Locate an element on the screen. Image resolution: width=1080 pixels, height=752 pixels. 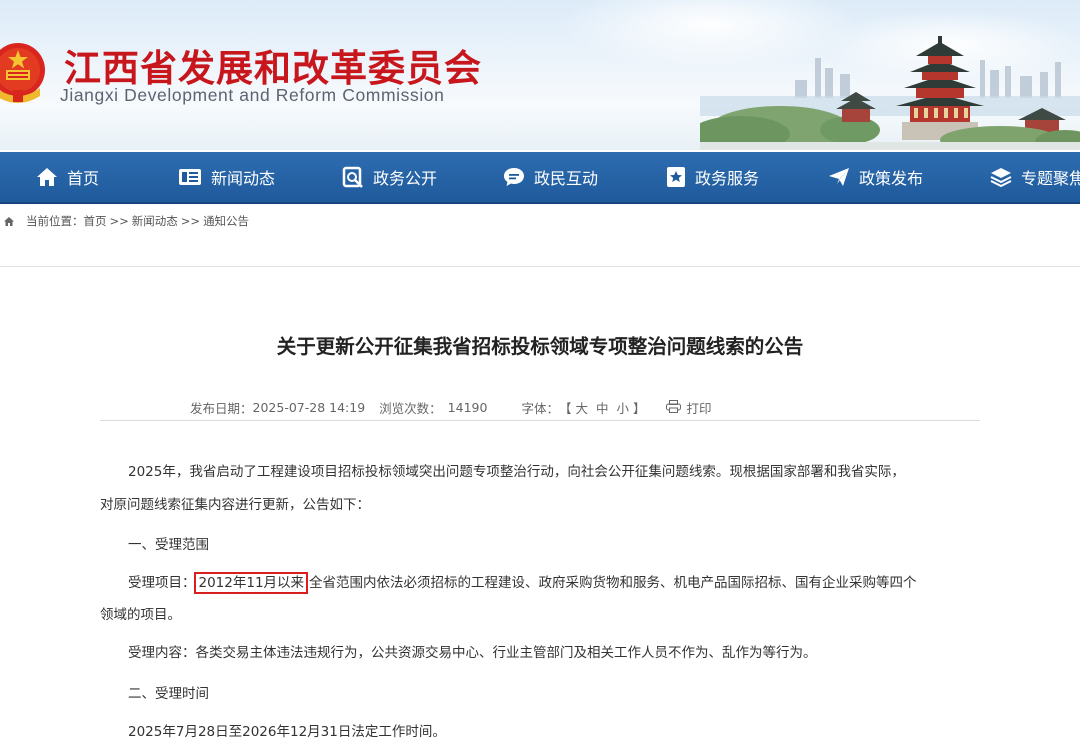
nav-item-topics: 专题聚焦 is located at coordinates (1035, 177).